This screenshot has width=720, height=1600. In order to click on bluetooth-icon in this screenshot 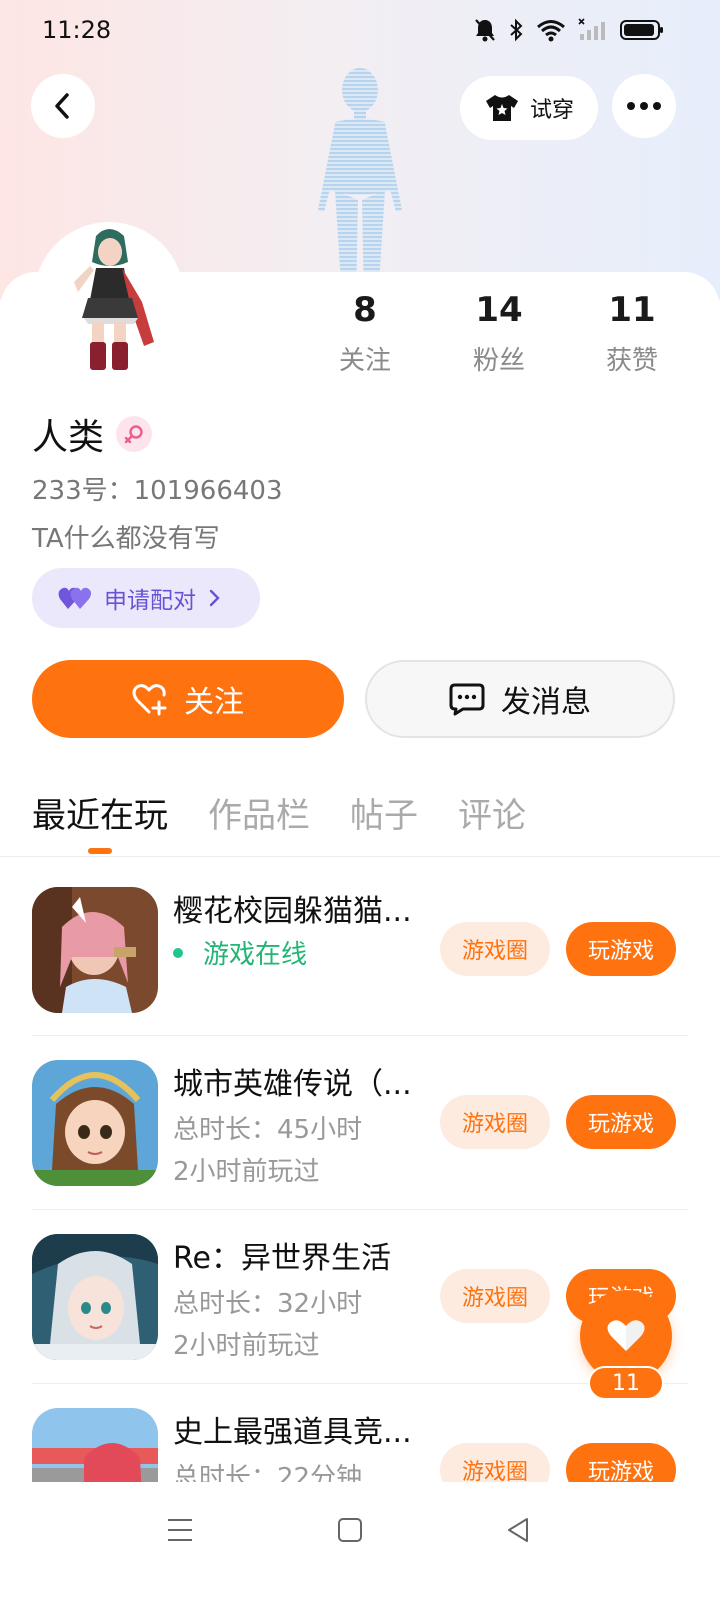, I will do `click(516, 30)`.